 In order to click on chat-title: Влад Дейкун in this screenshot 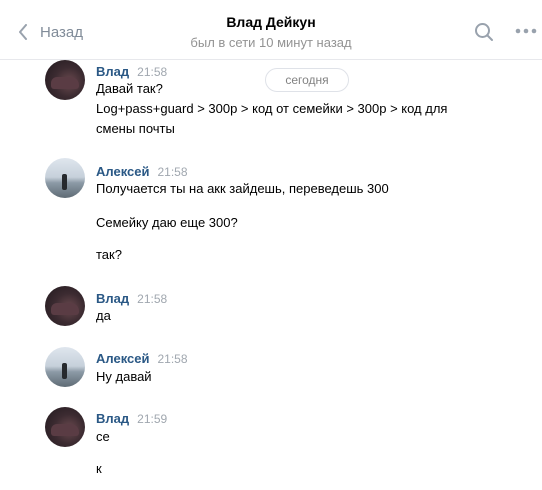, I will do `click(271, 22)`.